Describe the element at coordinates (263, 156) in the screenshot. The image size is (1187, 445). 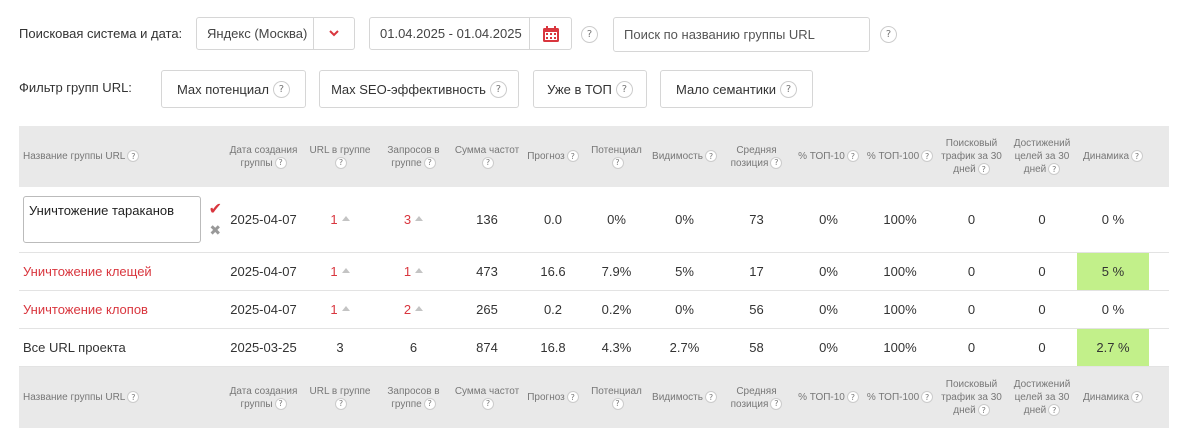
I see `column-header-1: Дата создания группы?` at that location.